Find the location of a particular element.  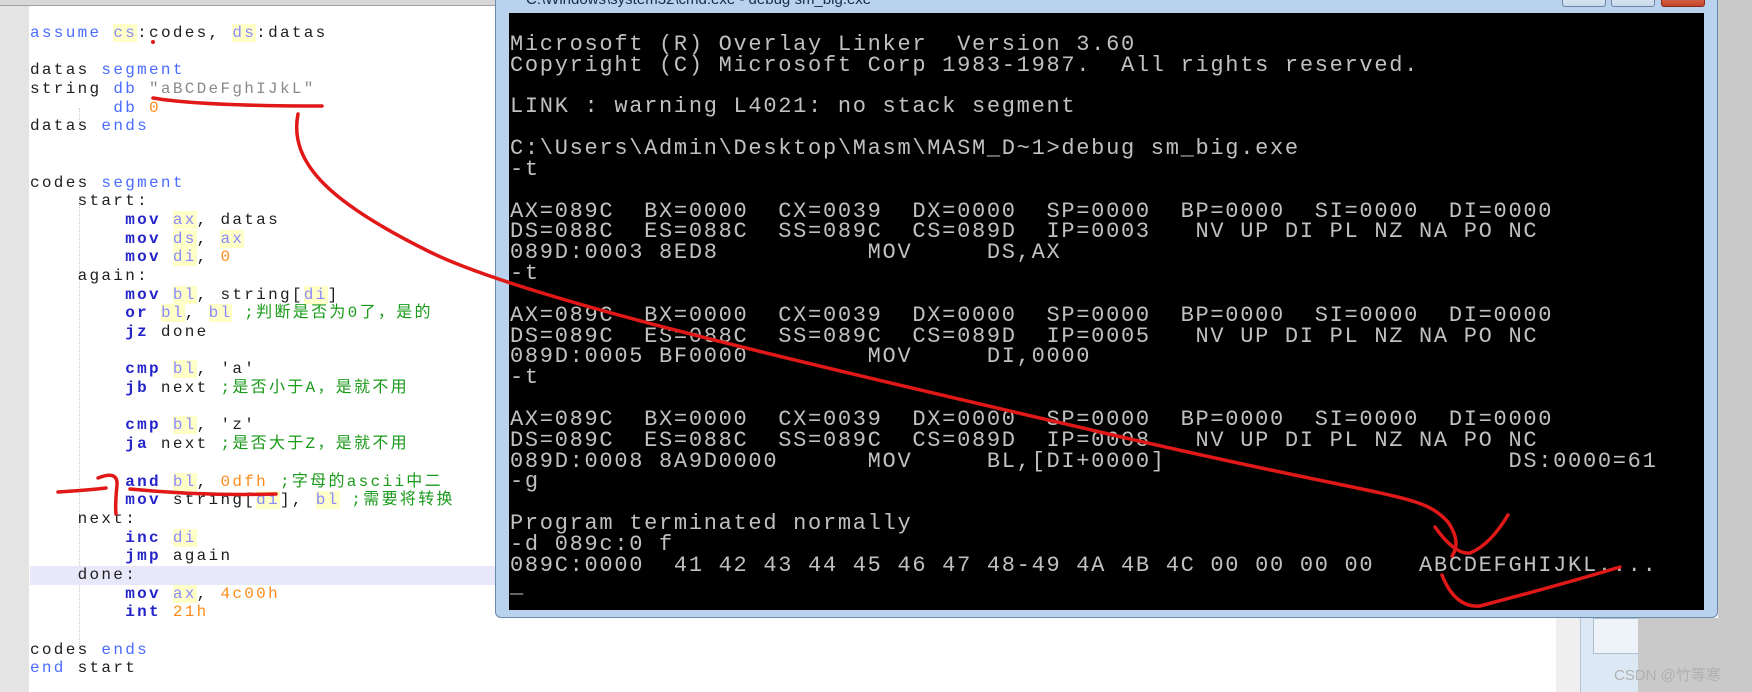

annotation-left-arrow-hook is located at coordinates (107, 494).